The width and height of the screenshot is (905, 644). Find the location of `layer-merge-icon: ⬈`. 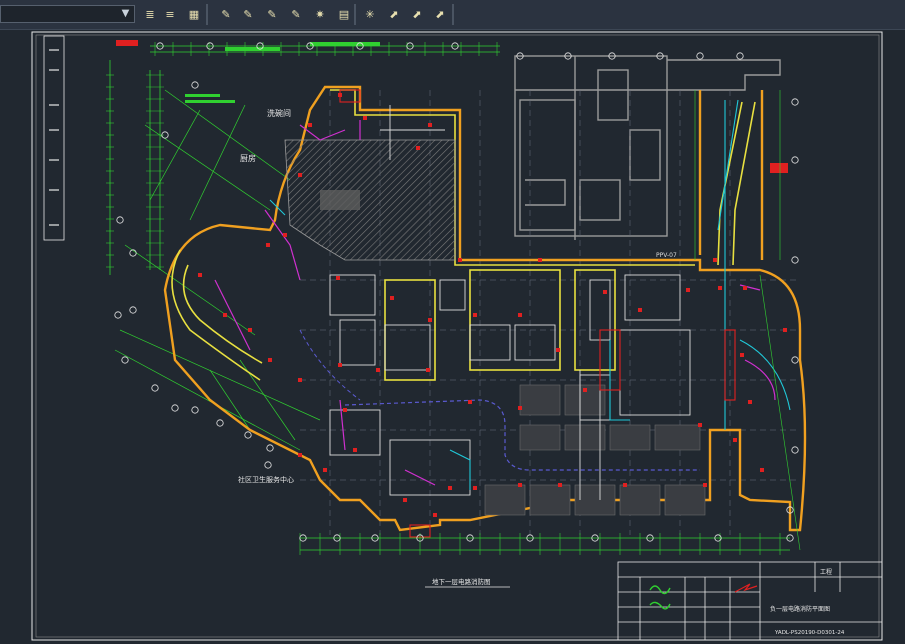

layer-merge-icon: ⬈ is located at coordinates (440, 14).